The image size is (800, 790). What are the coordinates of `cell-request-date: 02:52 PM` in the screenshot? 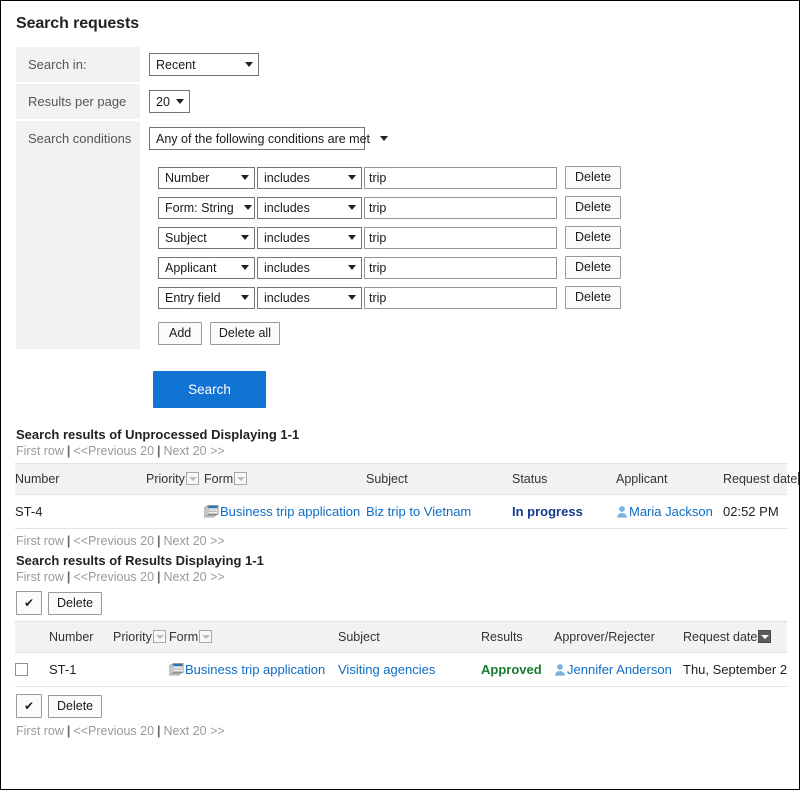 It's located at (755, 511).